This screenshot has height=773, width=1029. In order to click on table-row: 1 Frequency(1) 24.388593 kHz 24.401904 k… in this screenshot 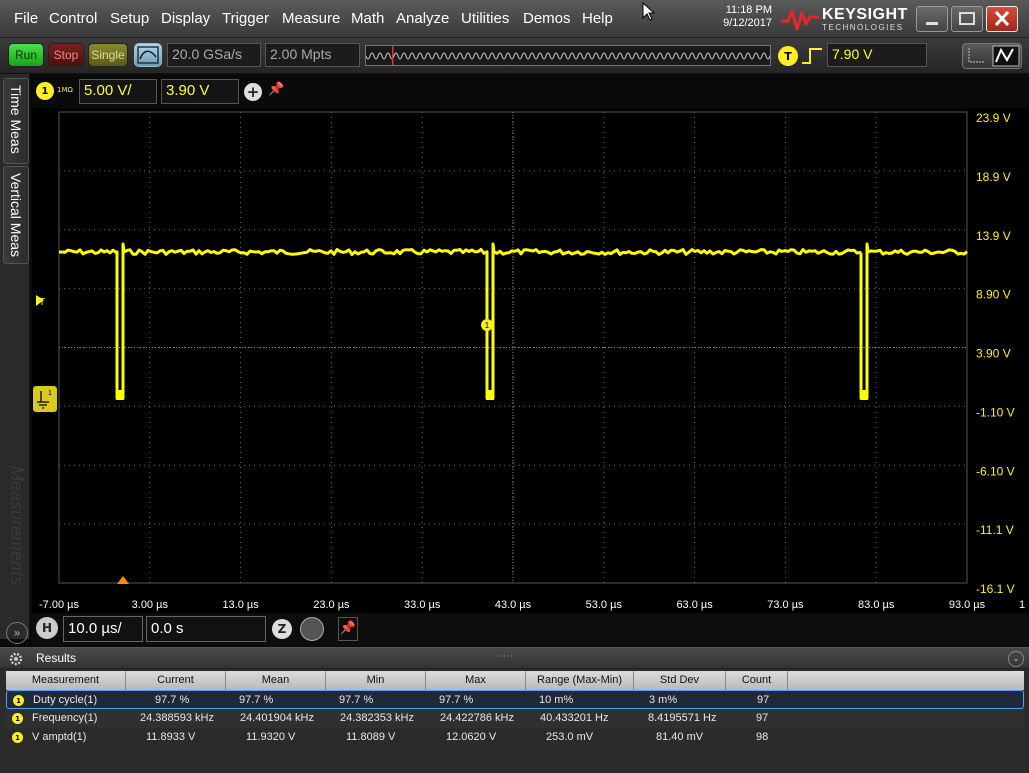, I will do `click(515, 718)`.